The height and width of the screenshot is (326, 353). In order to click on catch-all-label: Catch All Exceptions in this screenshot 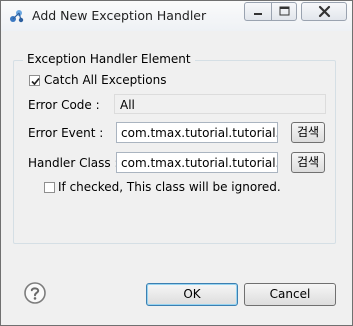, I will do `click(105, 80)`.